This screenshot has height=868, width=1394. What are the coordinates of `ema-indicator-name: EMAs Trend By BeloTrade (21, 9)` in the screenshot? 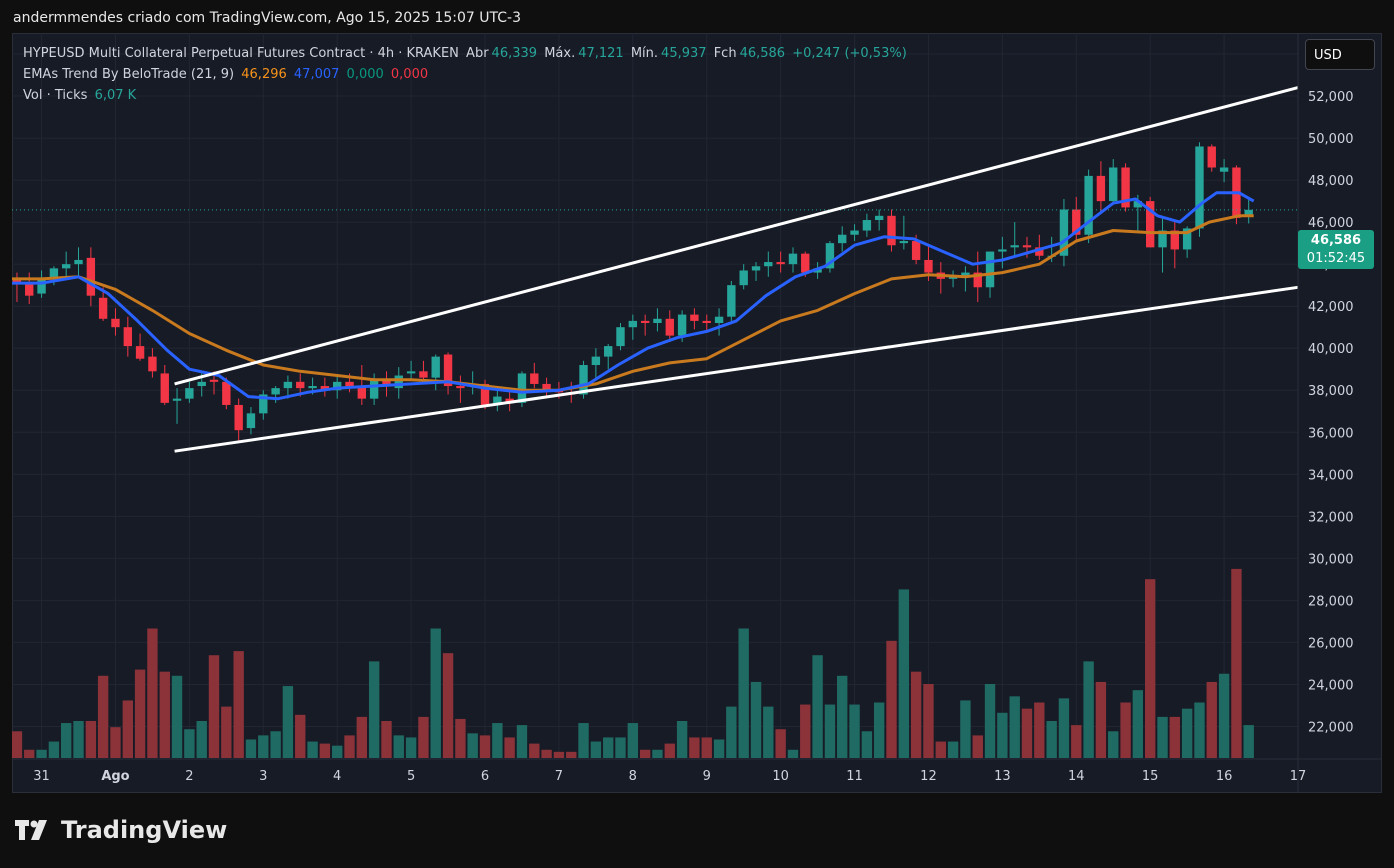 It's located at (128, 74).